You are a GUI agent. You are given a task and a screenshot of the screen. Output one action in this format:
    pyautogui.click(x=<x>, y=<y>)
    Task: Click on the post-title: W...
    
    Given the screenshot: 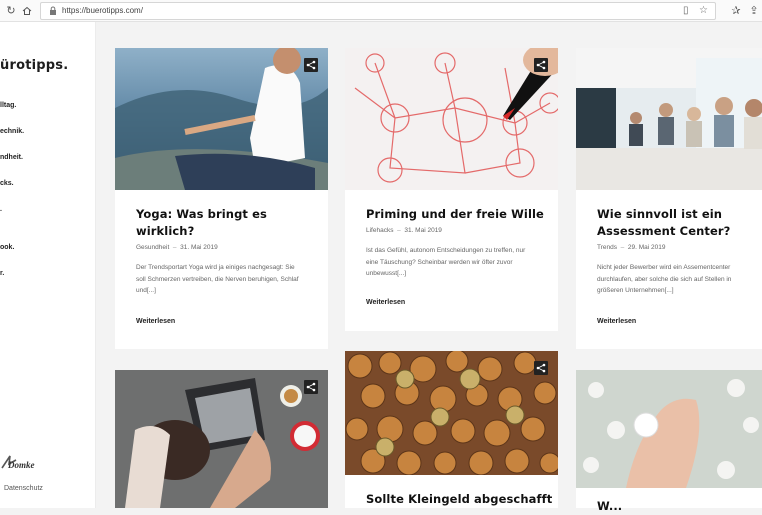 What is the action you would take?
    pyautogui.click(x=609, y=506)
    